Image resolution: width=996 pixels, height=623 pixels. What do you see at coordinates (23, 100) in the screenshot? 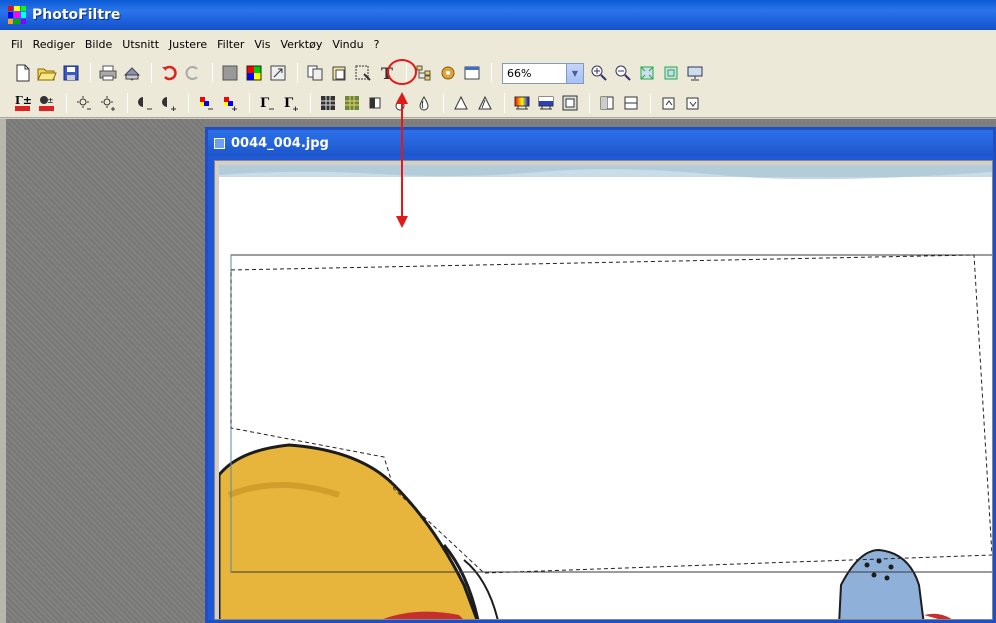
I see `svg-text: Γ±` at bounding box center [23, 100].